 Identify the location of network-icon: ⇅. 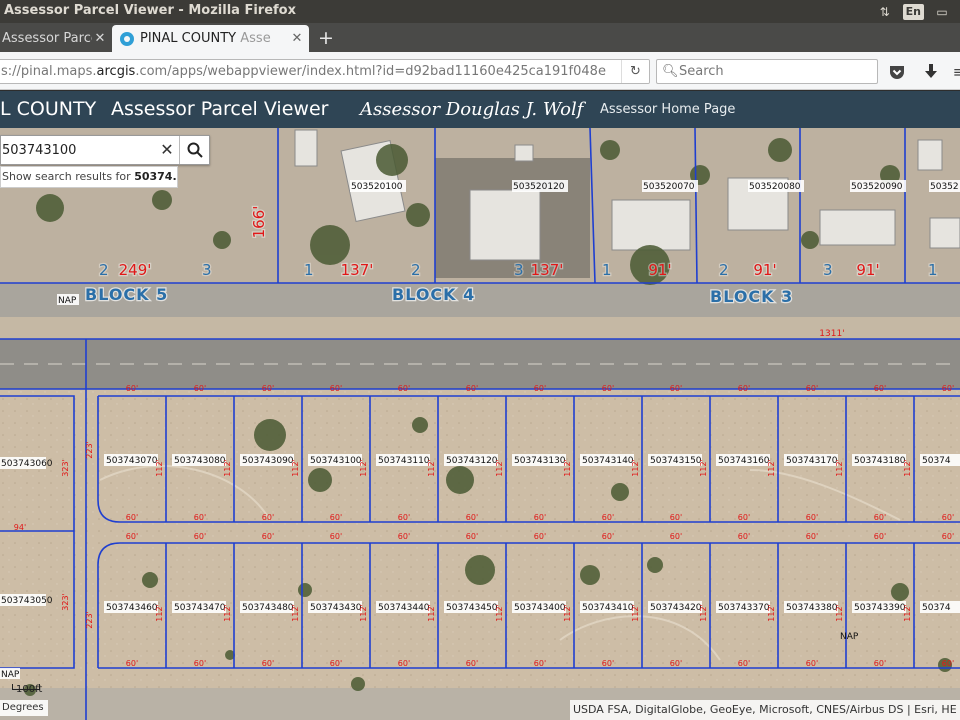
(885, 12).